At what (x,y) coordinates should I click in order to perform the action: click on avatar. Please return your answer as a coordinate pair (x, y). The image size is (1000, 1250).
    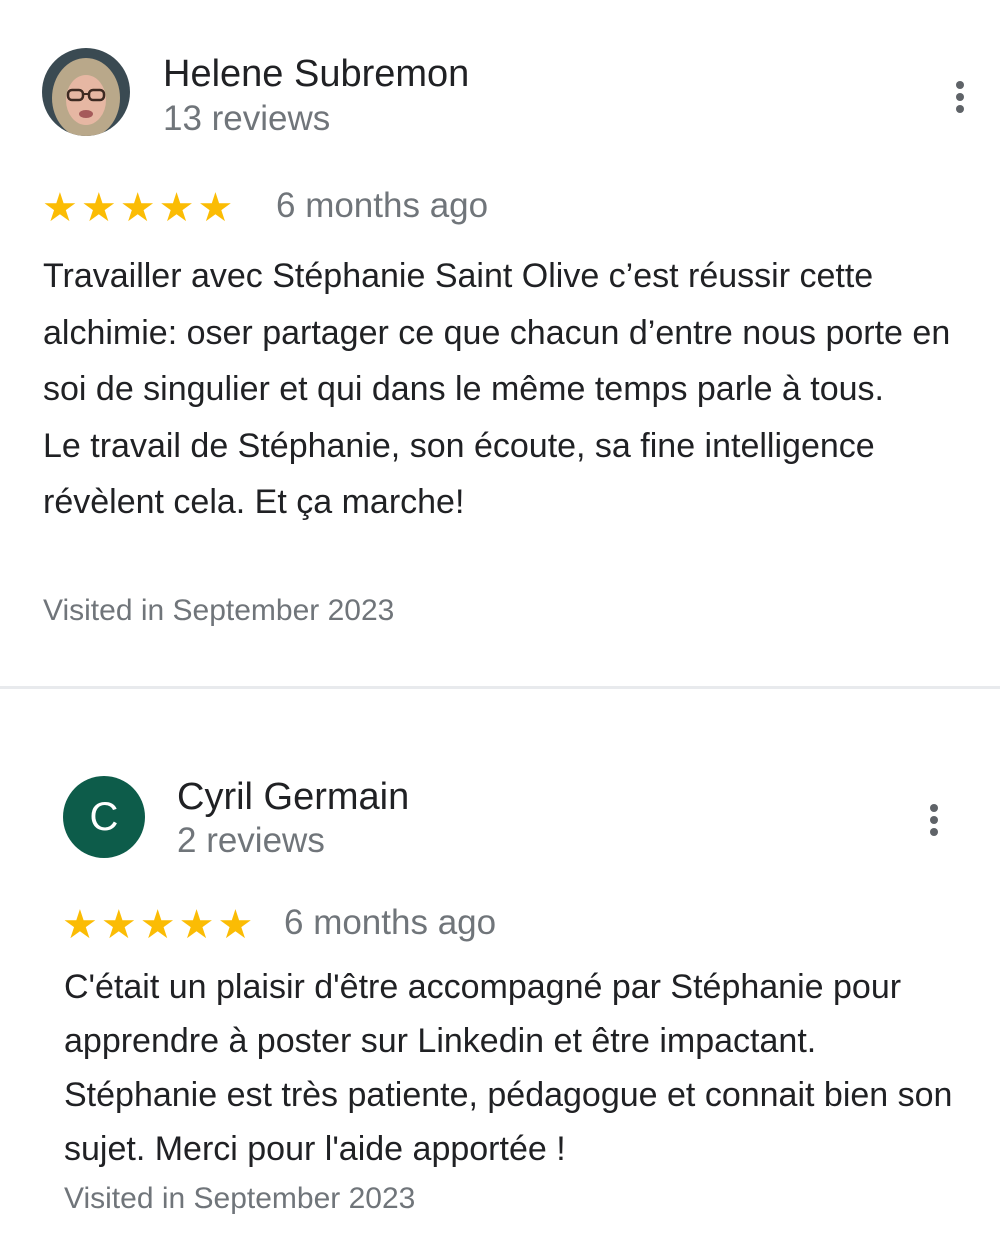
    Looking at the image, I should click on (86, 92).